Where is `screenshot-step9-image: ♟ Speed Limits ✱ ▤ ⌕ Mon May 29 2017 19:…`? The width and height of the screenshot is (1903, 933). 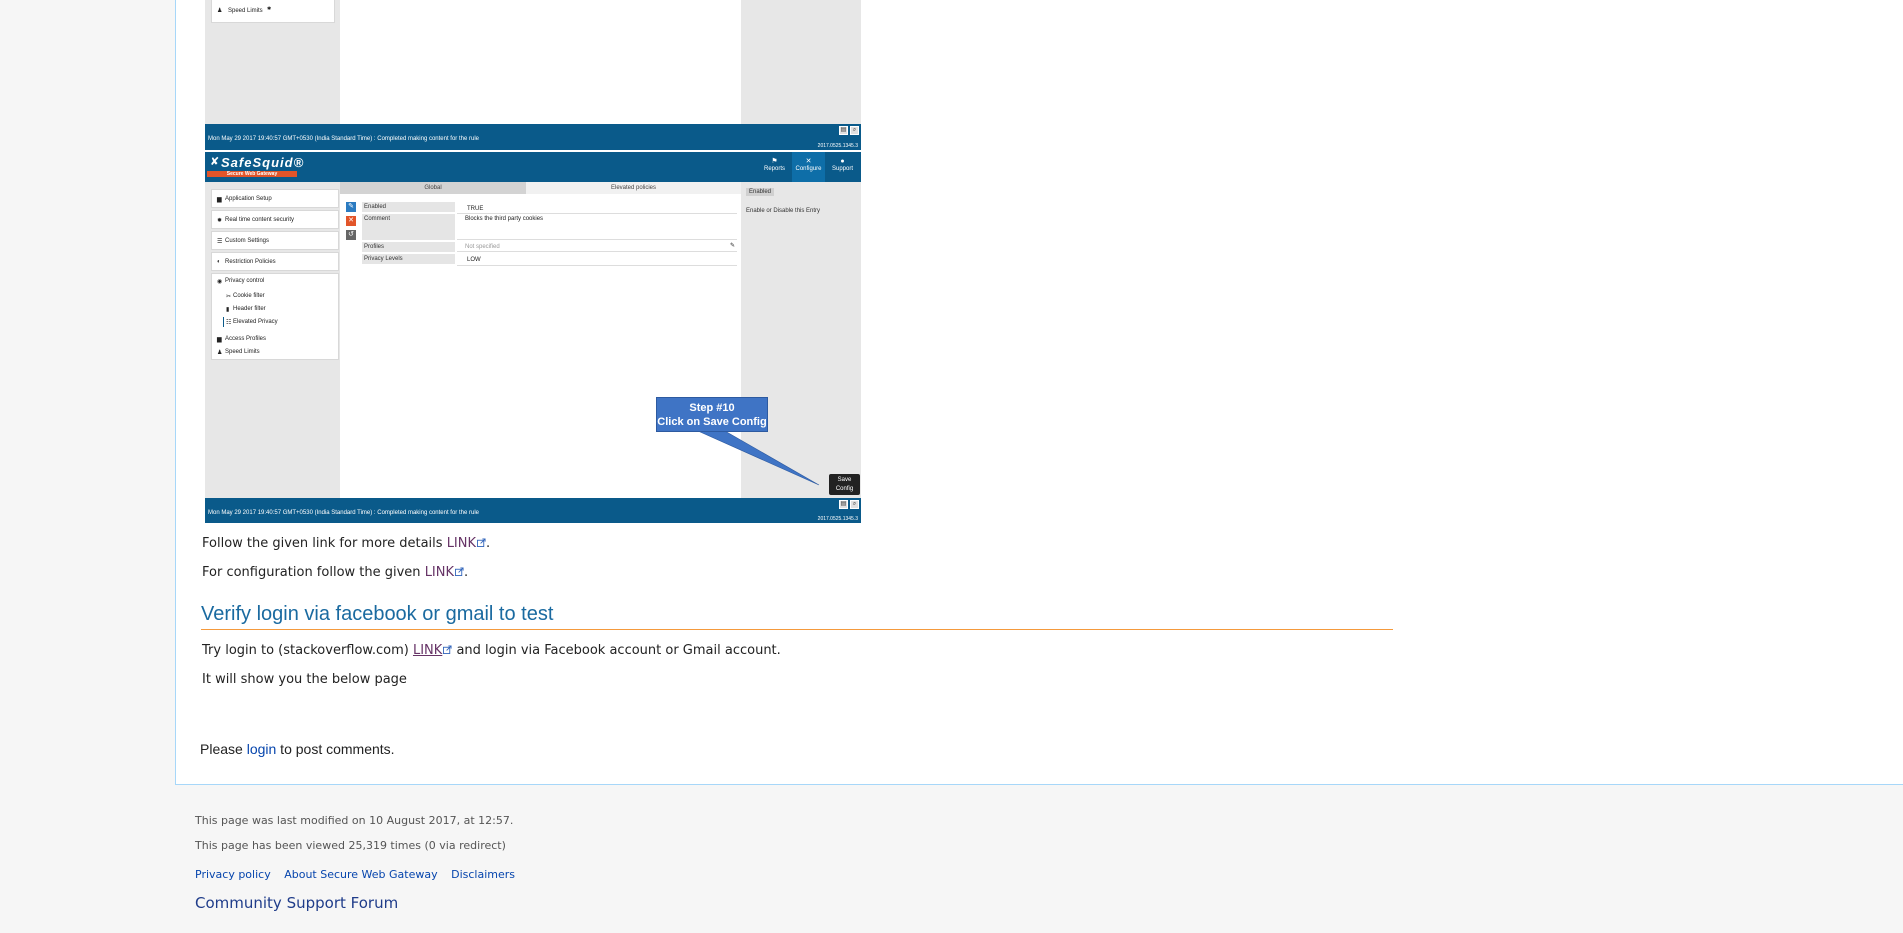 screenshot-step9-image: ♟ Speed Limits ✱ ▤ ⌕ Mon May 29 2017 19:… is located at coordinates (533, 75).